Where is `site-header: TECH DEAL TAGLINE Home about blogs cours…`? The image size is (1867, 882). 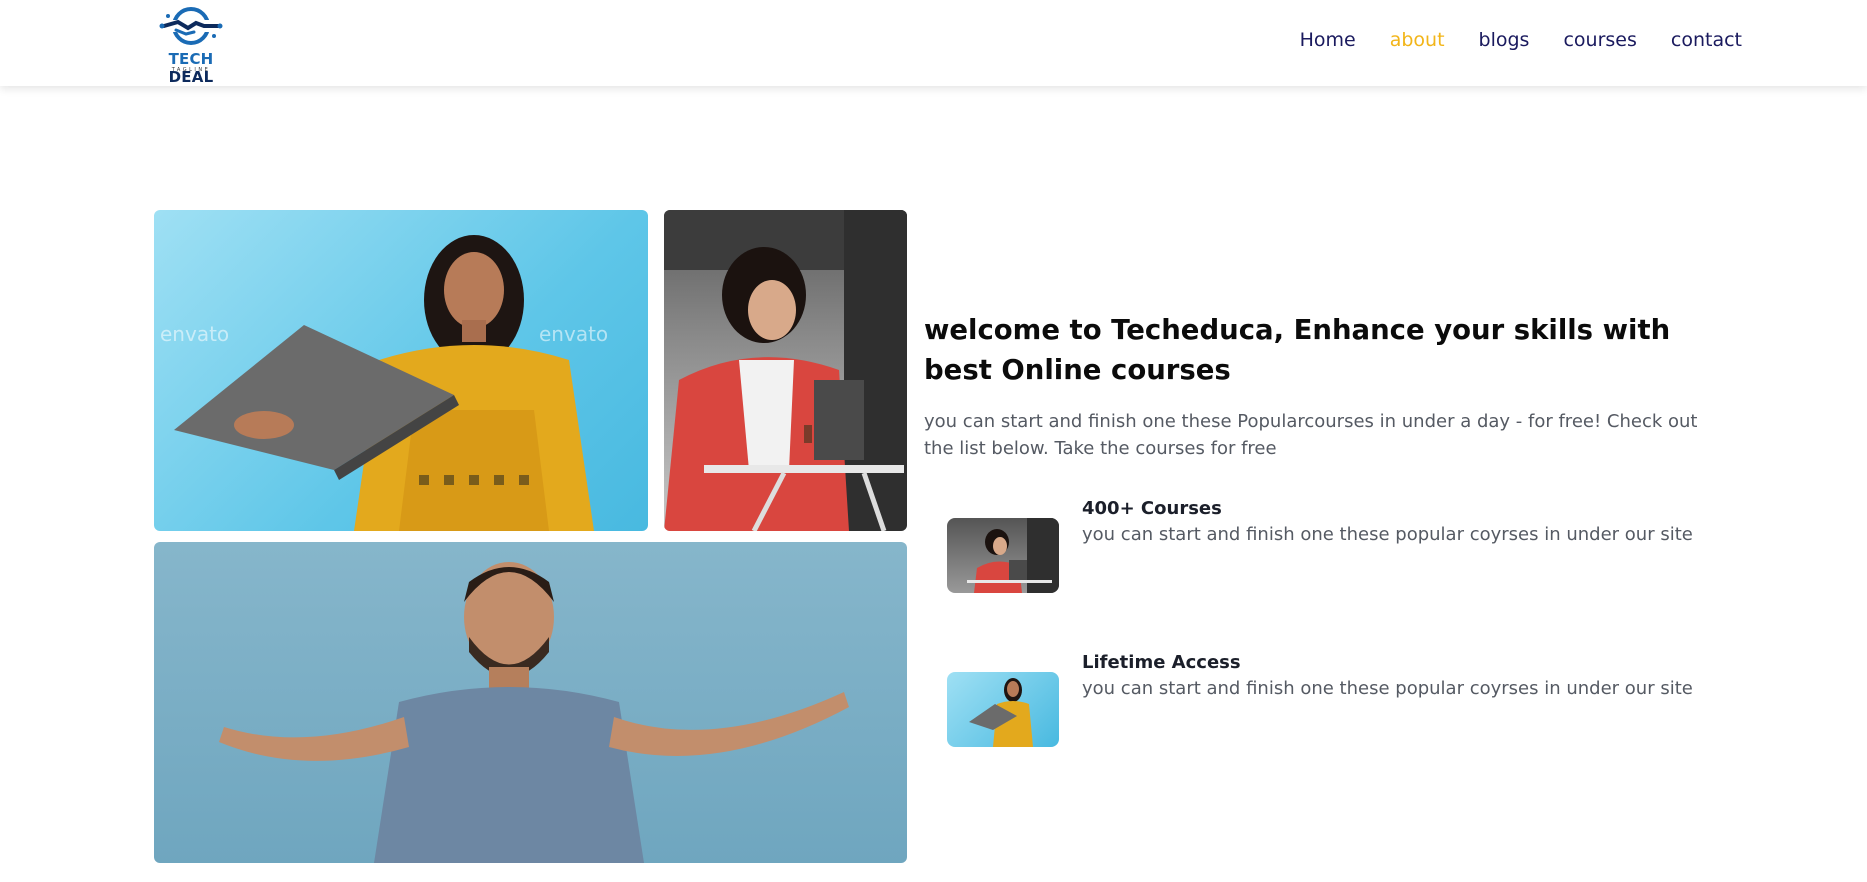
site-header: TECH DEAL TAGLINE Home about blogs cours… is located at coordinates (933, 43).